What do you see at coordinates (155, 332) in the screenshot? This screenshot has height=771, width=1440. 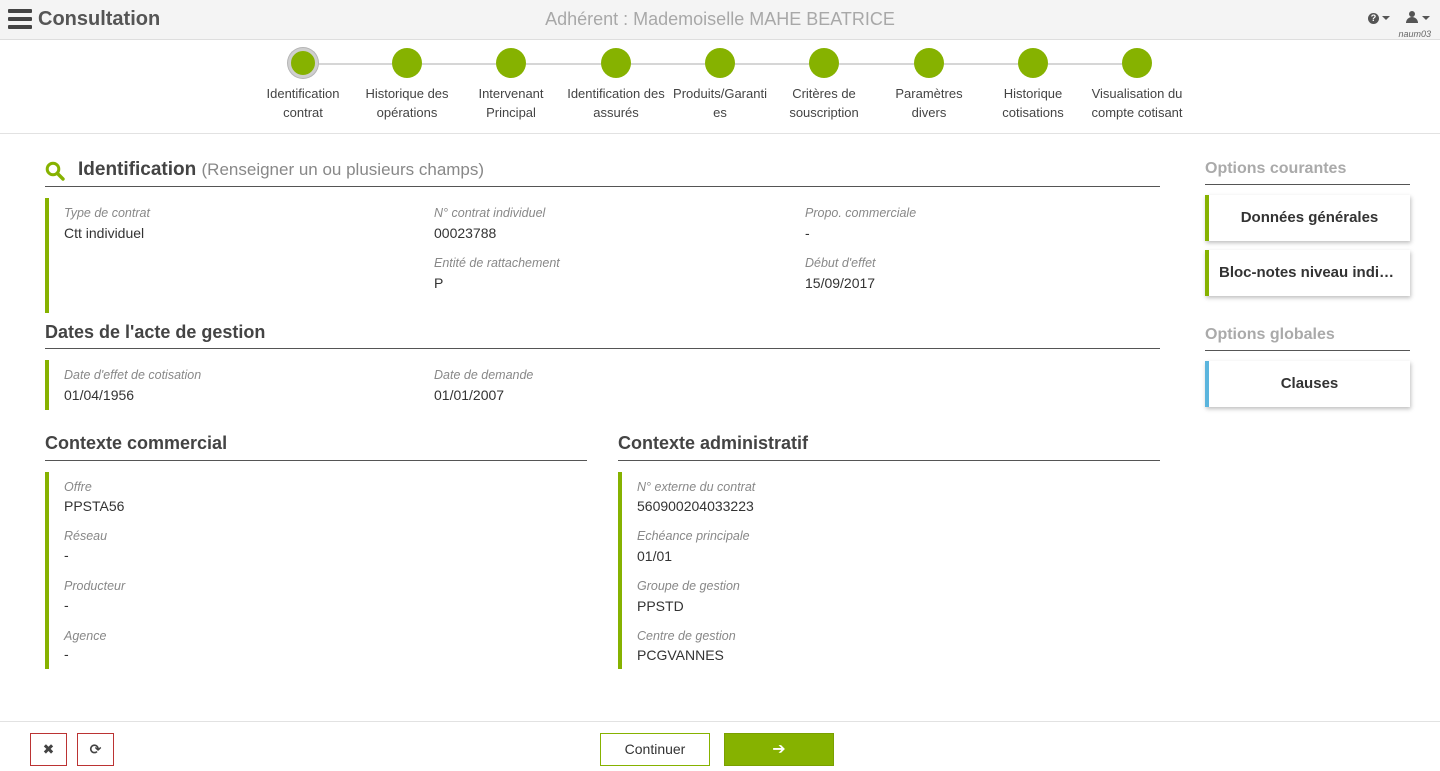 I see `dates-title: Dates de l'acte de gestion` at bounding box center [155, 332].